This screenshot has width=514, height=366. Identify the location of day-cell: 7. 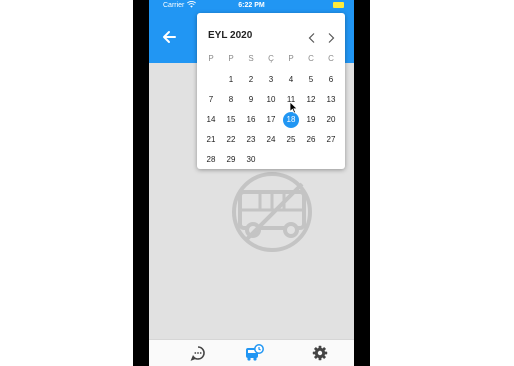
(211, 100).